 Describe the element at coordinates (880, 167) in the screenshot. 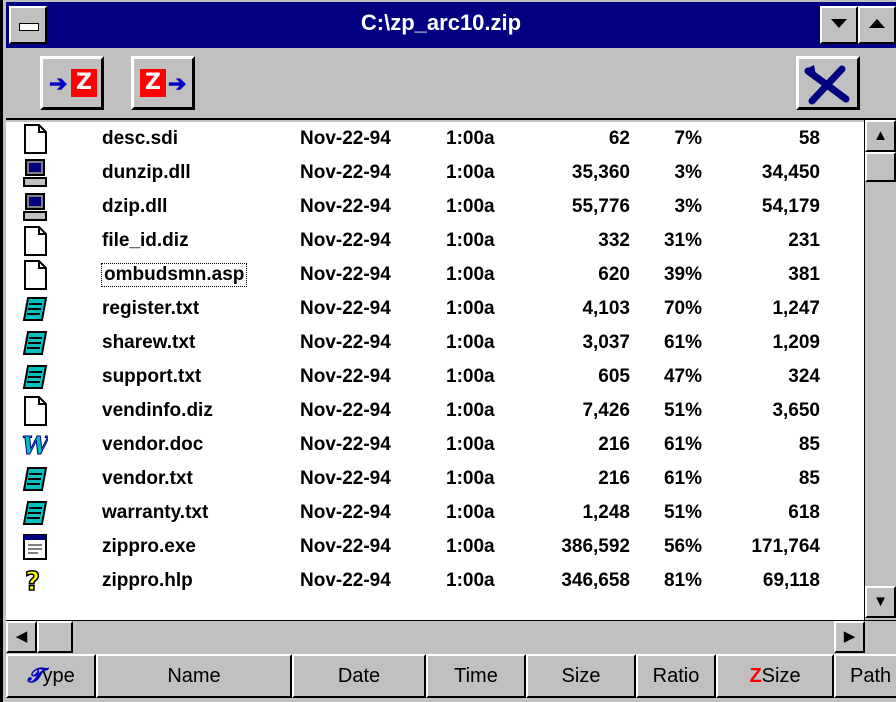

I see `scroll-thumb` at that location.